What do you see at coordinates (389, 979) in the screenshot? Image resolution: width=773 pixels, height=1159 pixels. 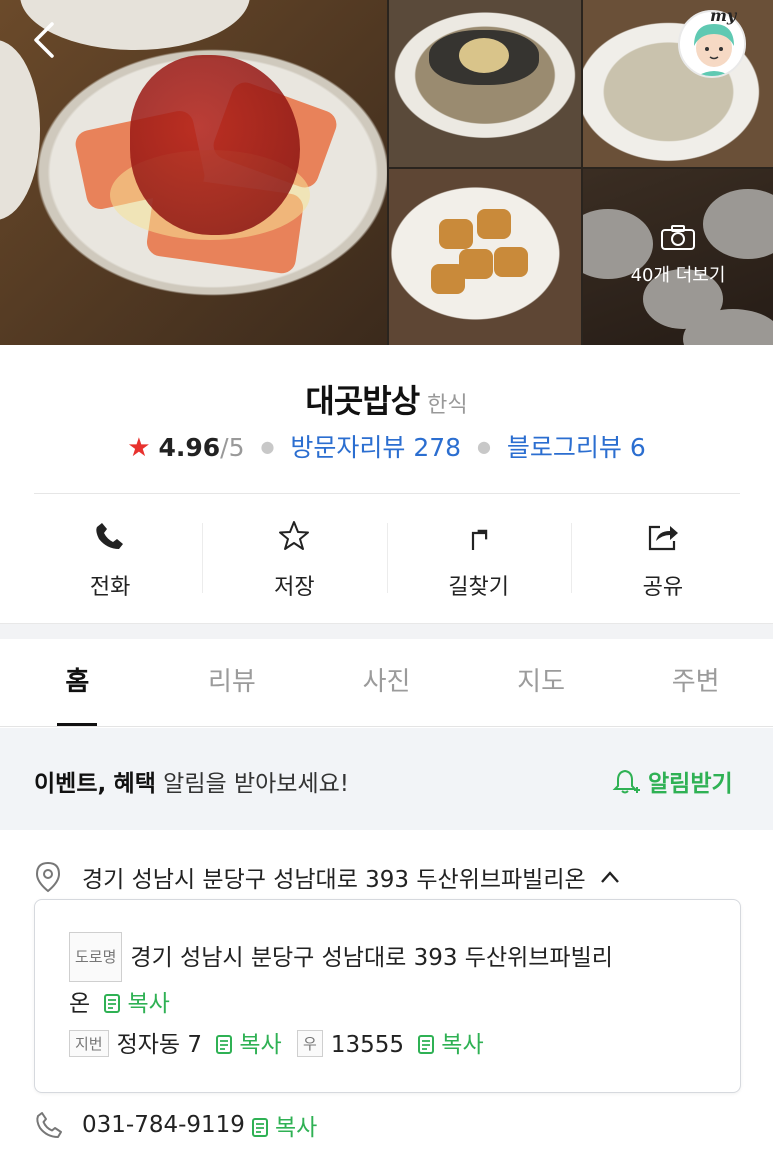 I see `road-address: 도로명 경기 성남시 분당구 성남대로 393 두산위브파빌리 온 복사` at bounding box center [389, 979].